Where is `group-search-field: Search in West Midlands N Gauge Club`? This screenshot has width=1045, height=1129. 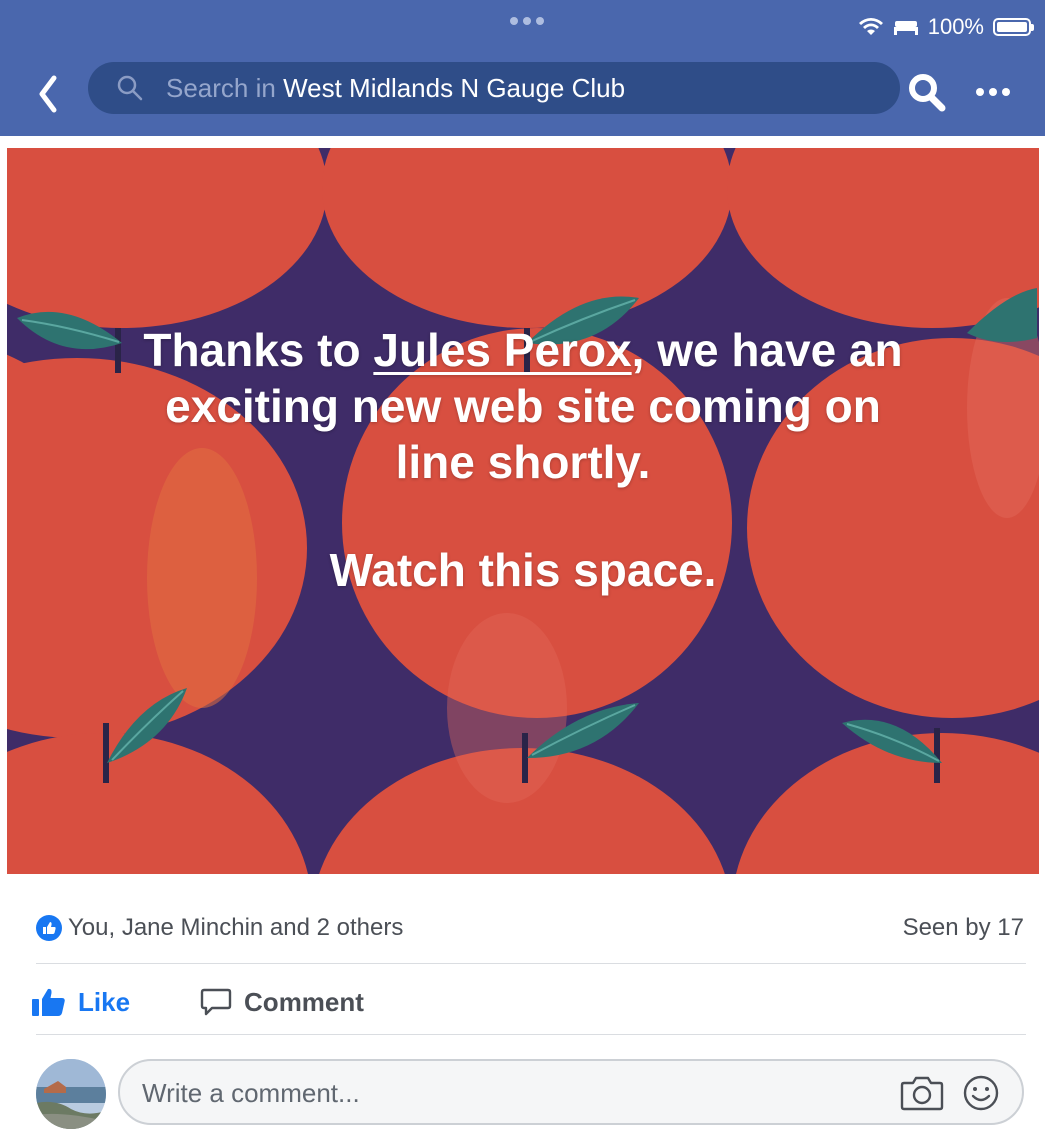 group-search-field: Search in West Midlands N Gauge Club is located at coordinates (494, 88).